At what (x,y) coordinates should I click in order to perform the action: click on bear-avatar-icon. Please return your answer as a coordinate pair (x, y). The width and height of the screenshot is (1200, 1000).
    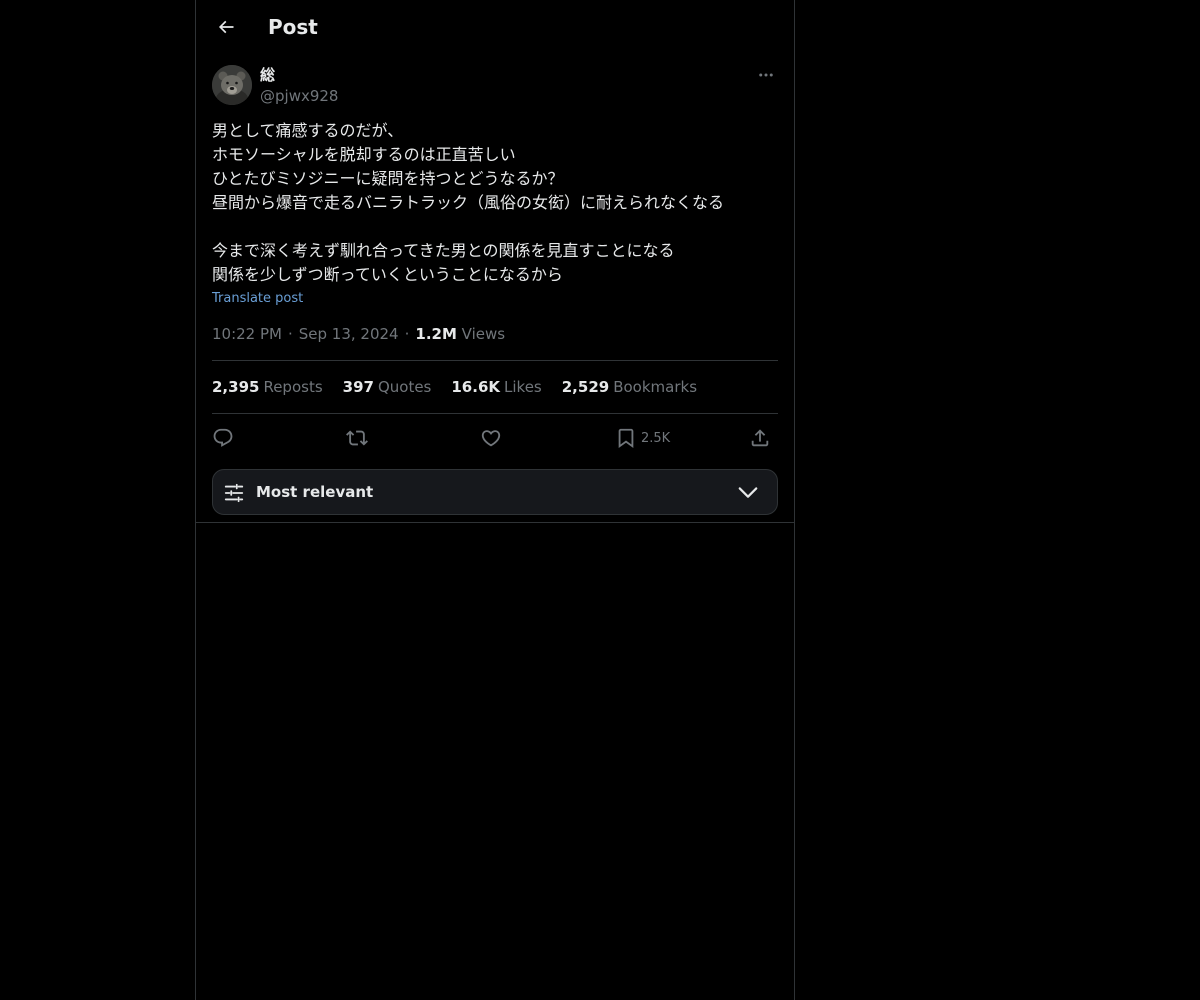
    Looking at the image, I should click on (232, 85).